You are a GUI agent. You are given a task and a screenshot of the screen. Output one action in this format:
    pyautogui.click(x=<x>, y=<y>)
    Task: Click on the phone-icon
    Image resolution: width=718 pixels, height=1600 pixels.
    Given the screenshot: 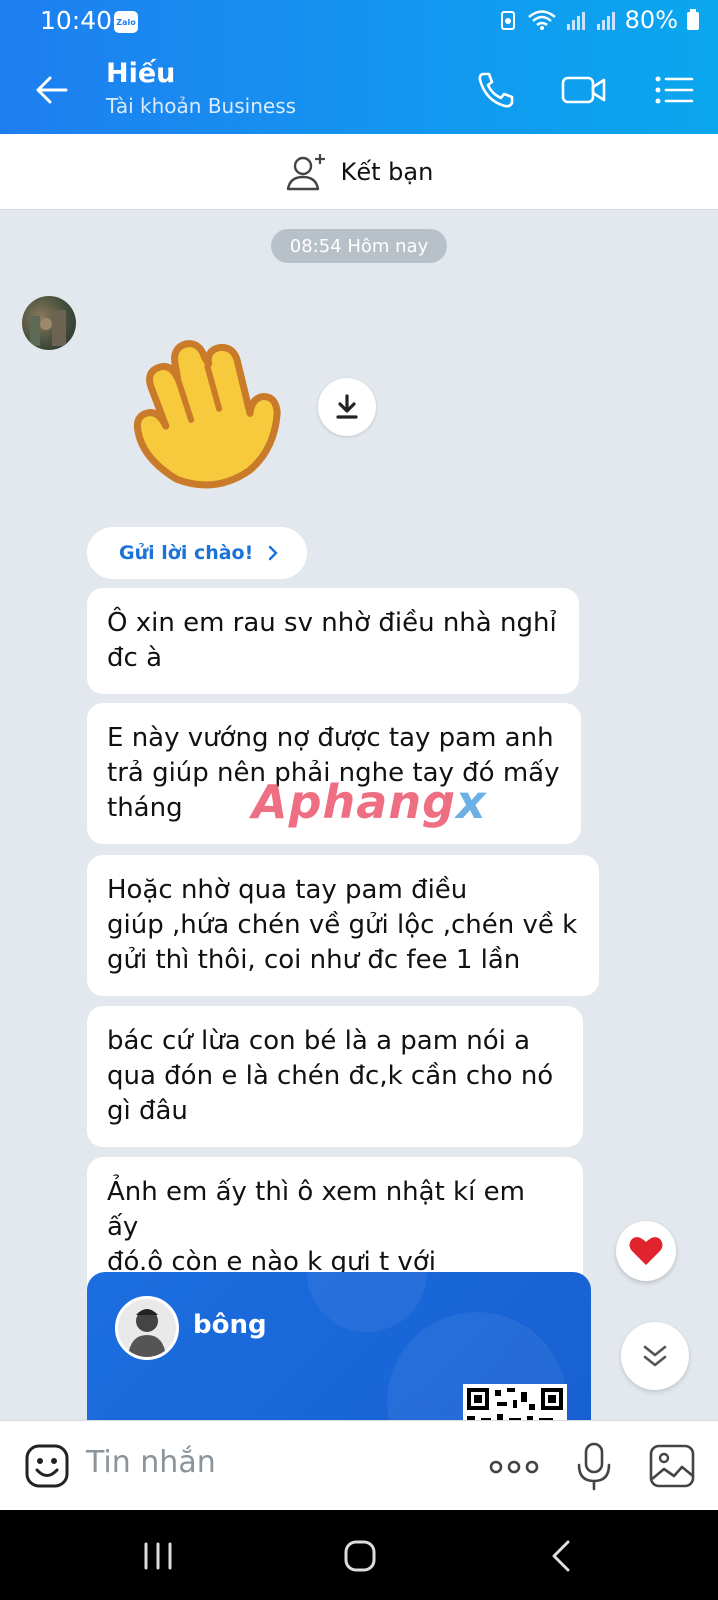 What is the action you would take?
    pyautogui.click(x=496, y=90)
    